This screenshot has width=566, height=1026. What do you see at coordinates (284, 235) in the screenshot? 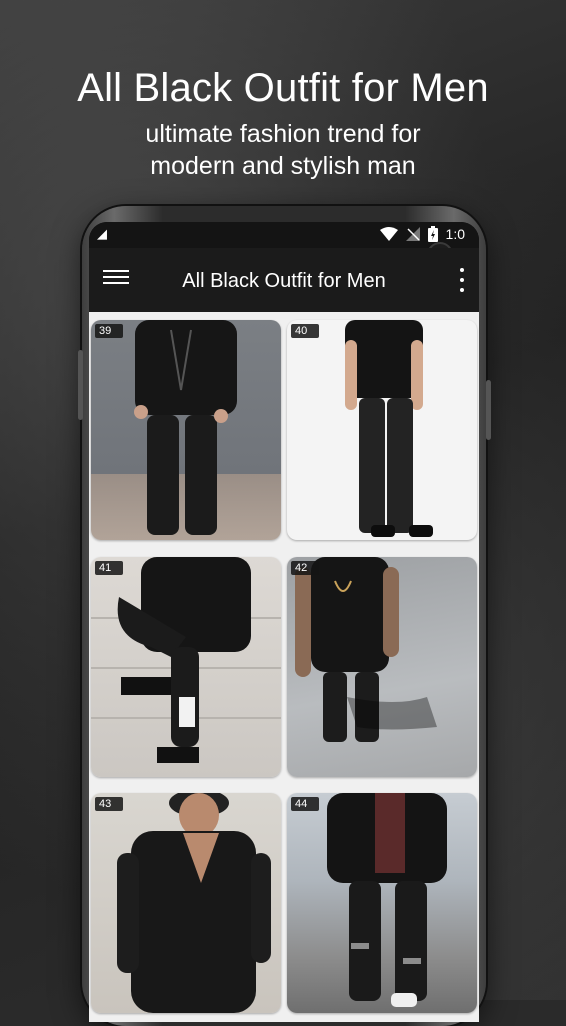
I see `status-bar: ◢ 1:0` at bounding box center [284, 235].